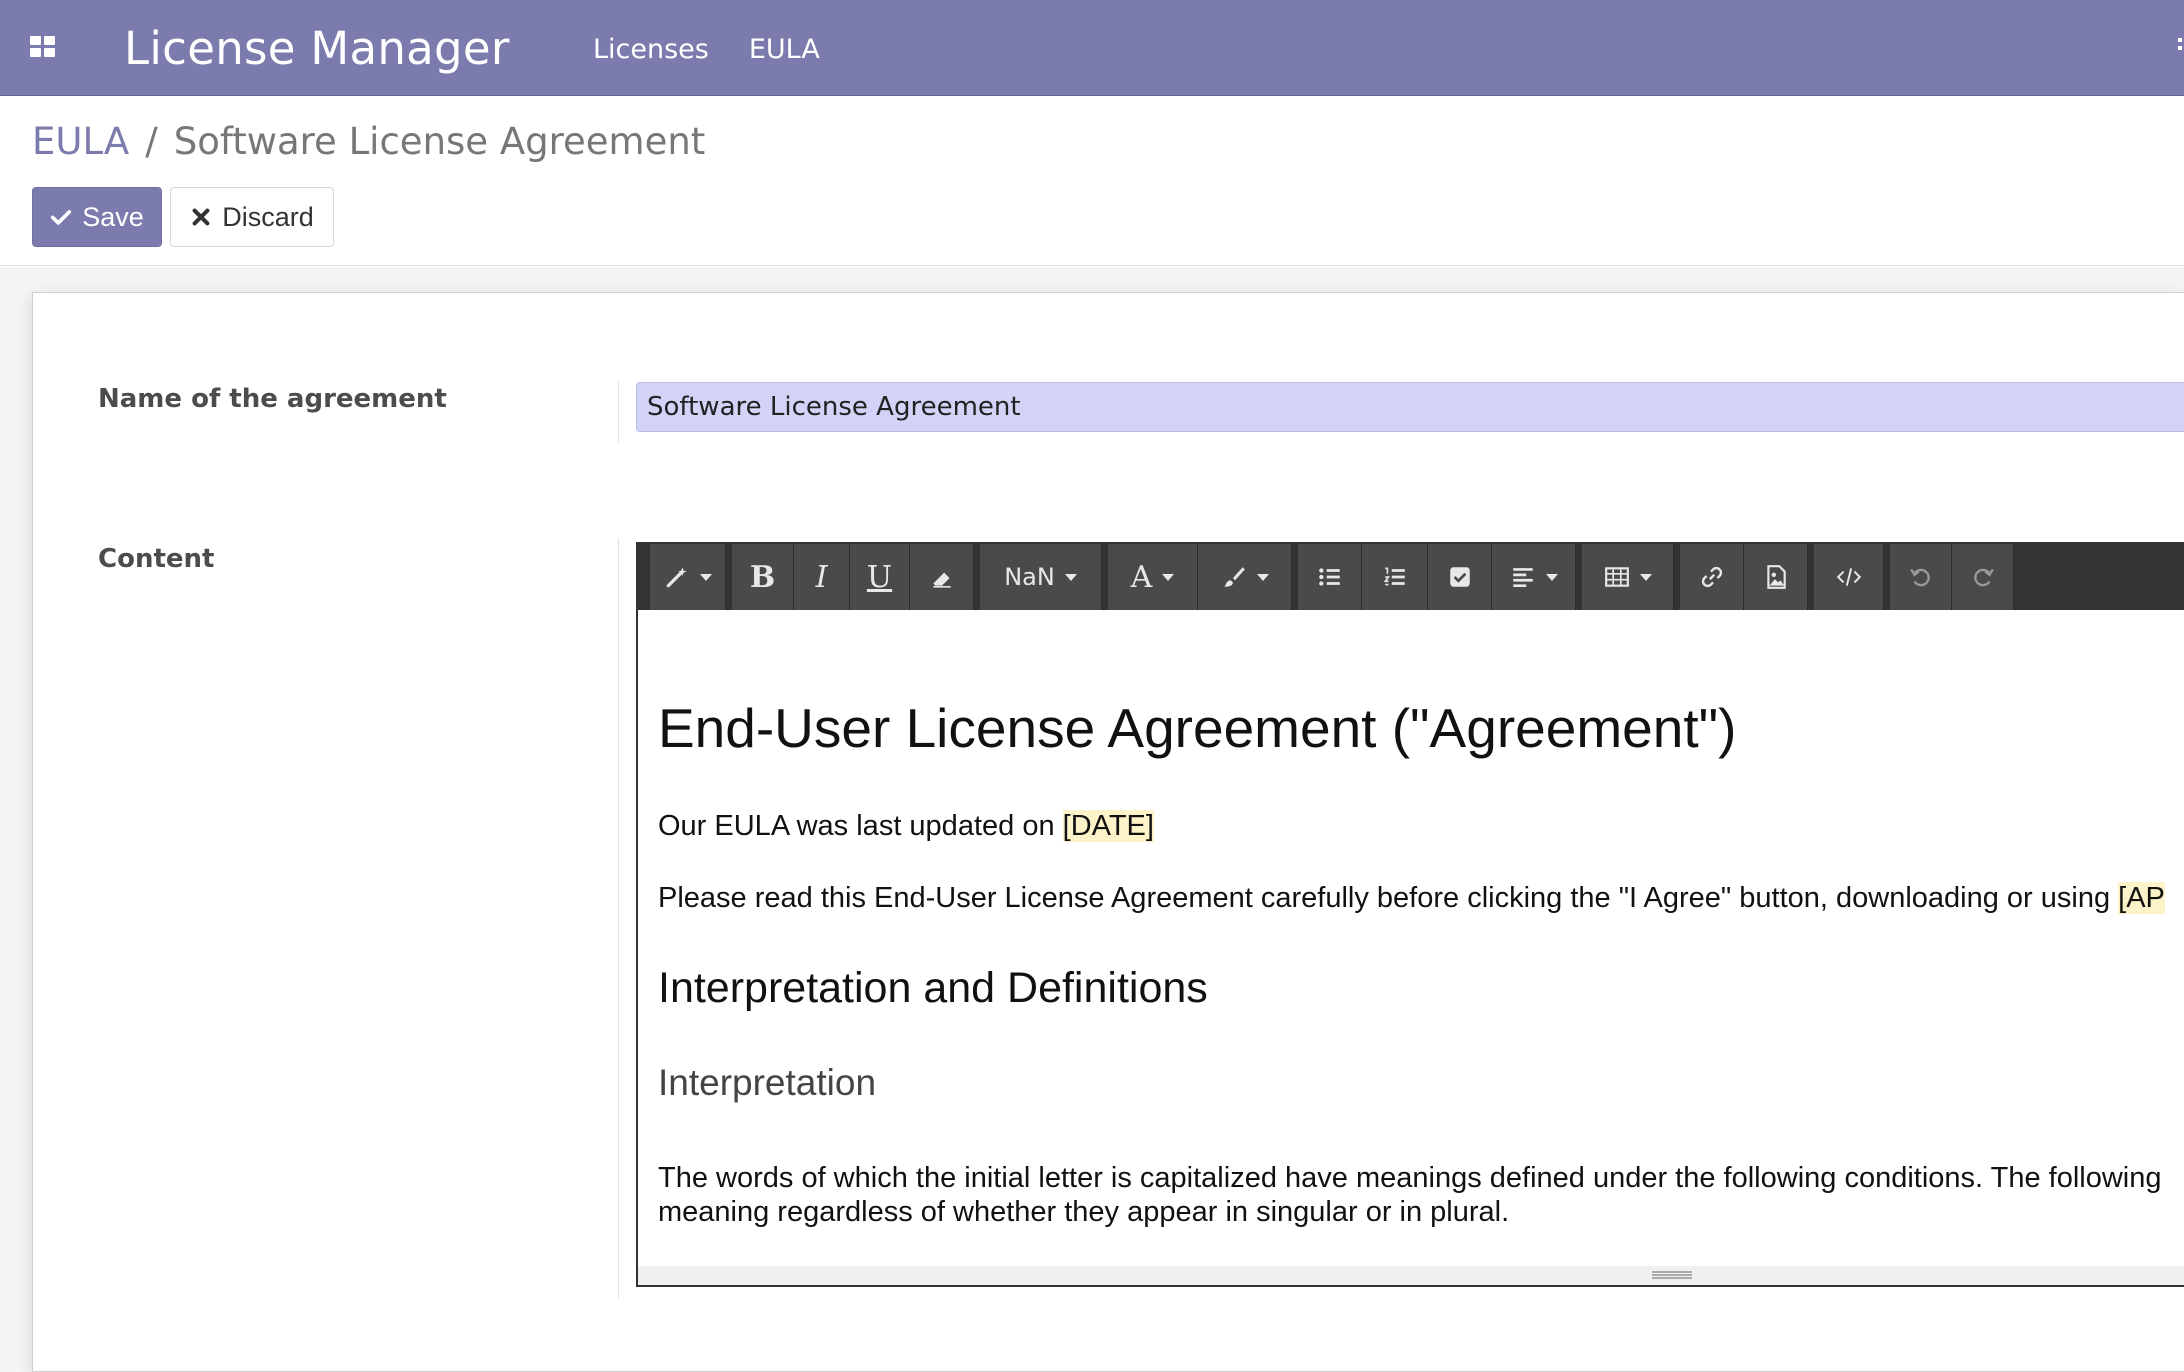 Image resolution: width=2184 pixels, height=1372 pixels. I want to click on save-button-label: Save, so click(113, 216).